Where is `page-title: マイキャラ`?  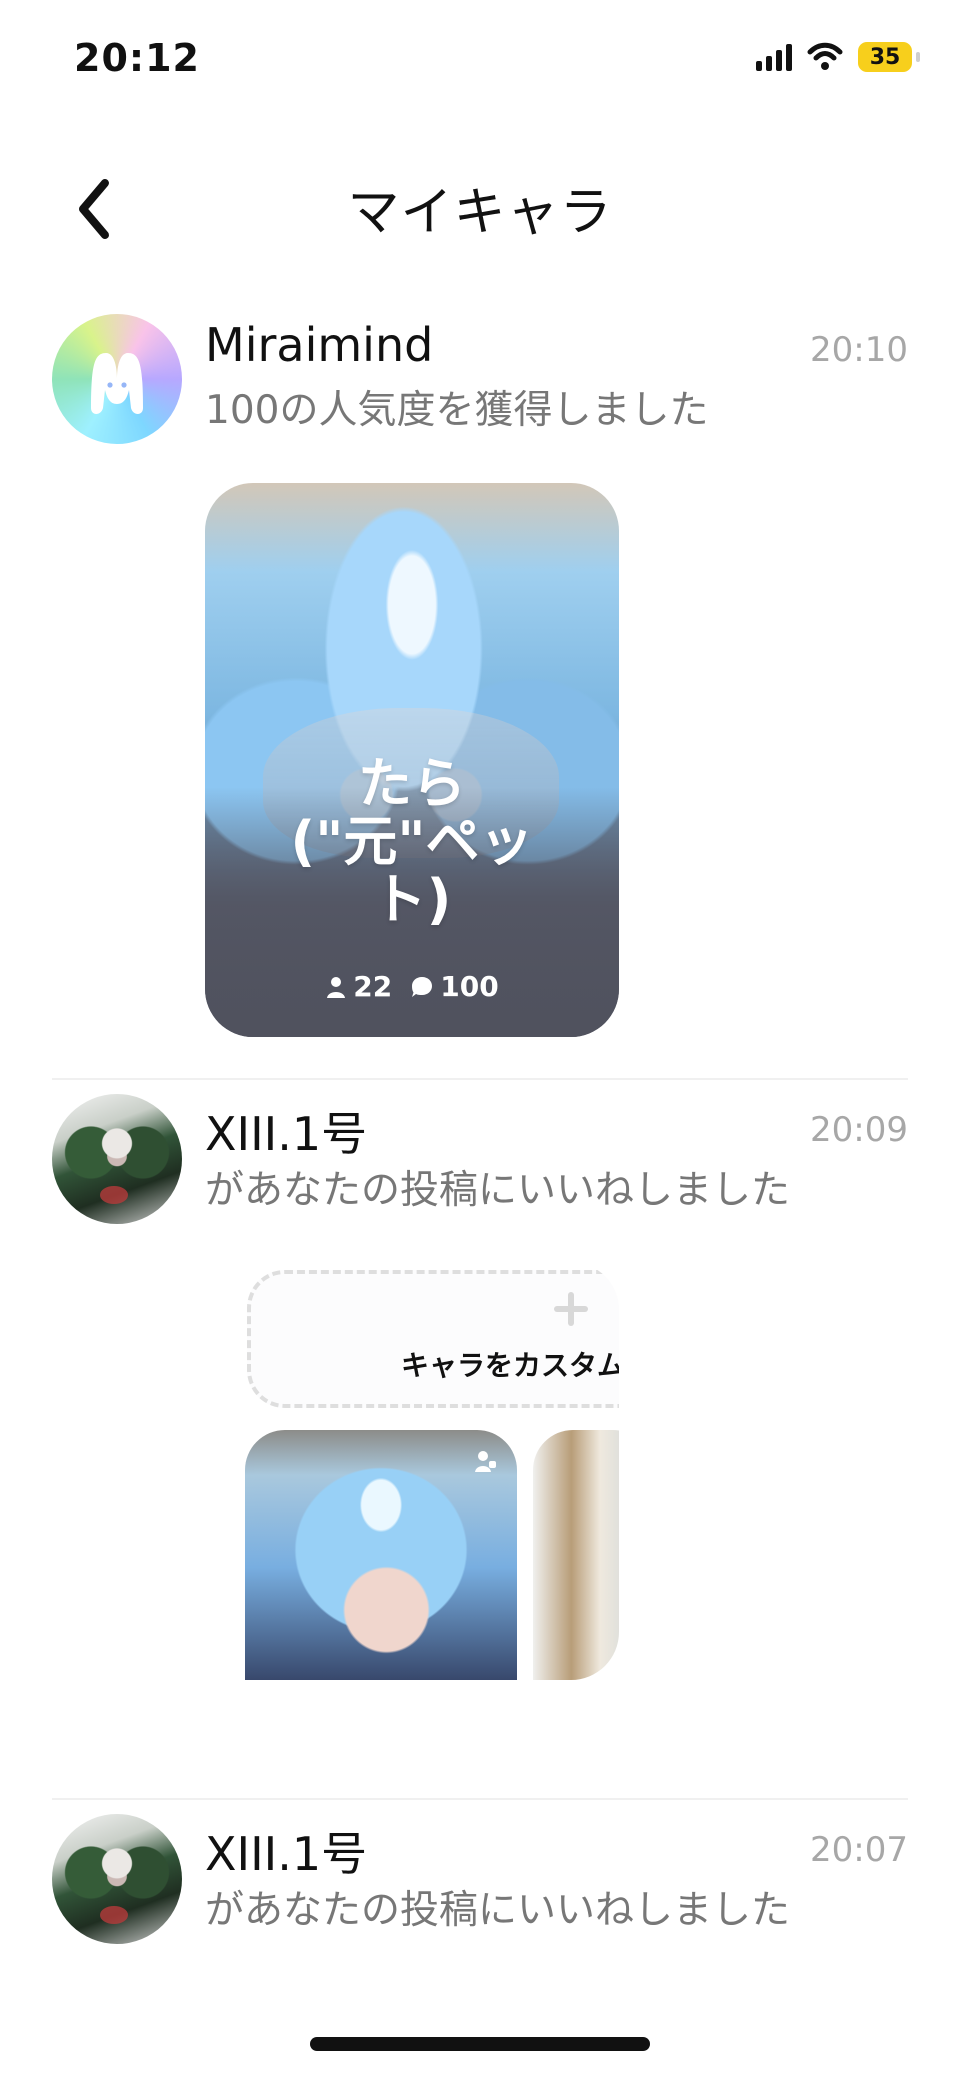
page-title: マイキャラ is located at coordinates (480, 213).